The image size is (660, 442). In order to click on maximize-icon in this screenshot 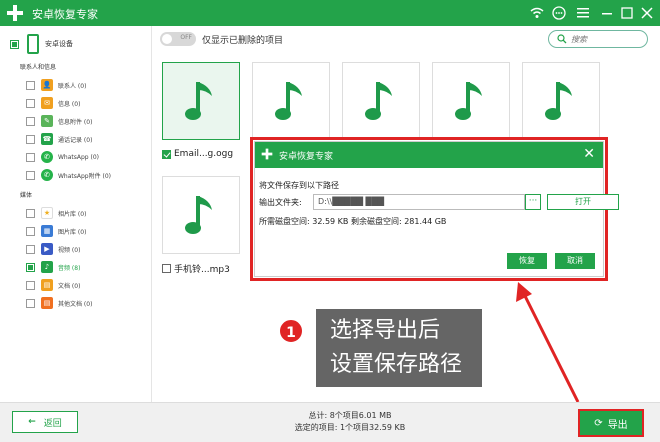, I will do `click(627, 13)`.